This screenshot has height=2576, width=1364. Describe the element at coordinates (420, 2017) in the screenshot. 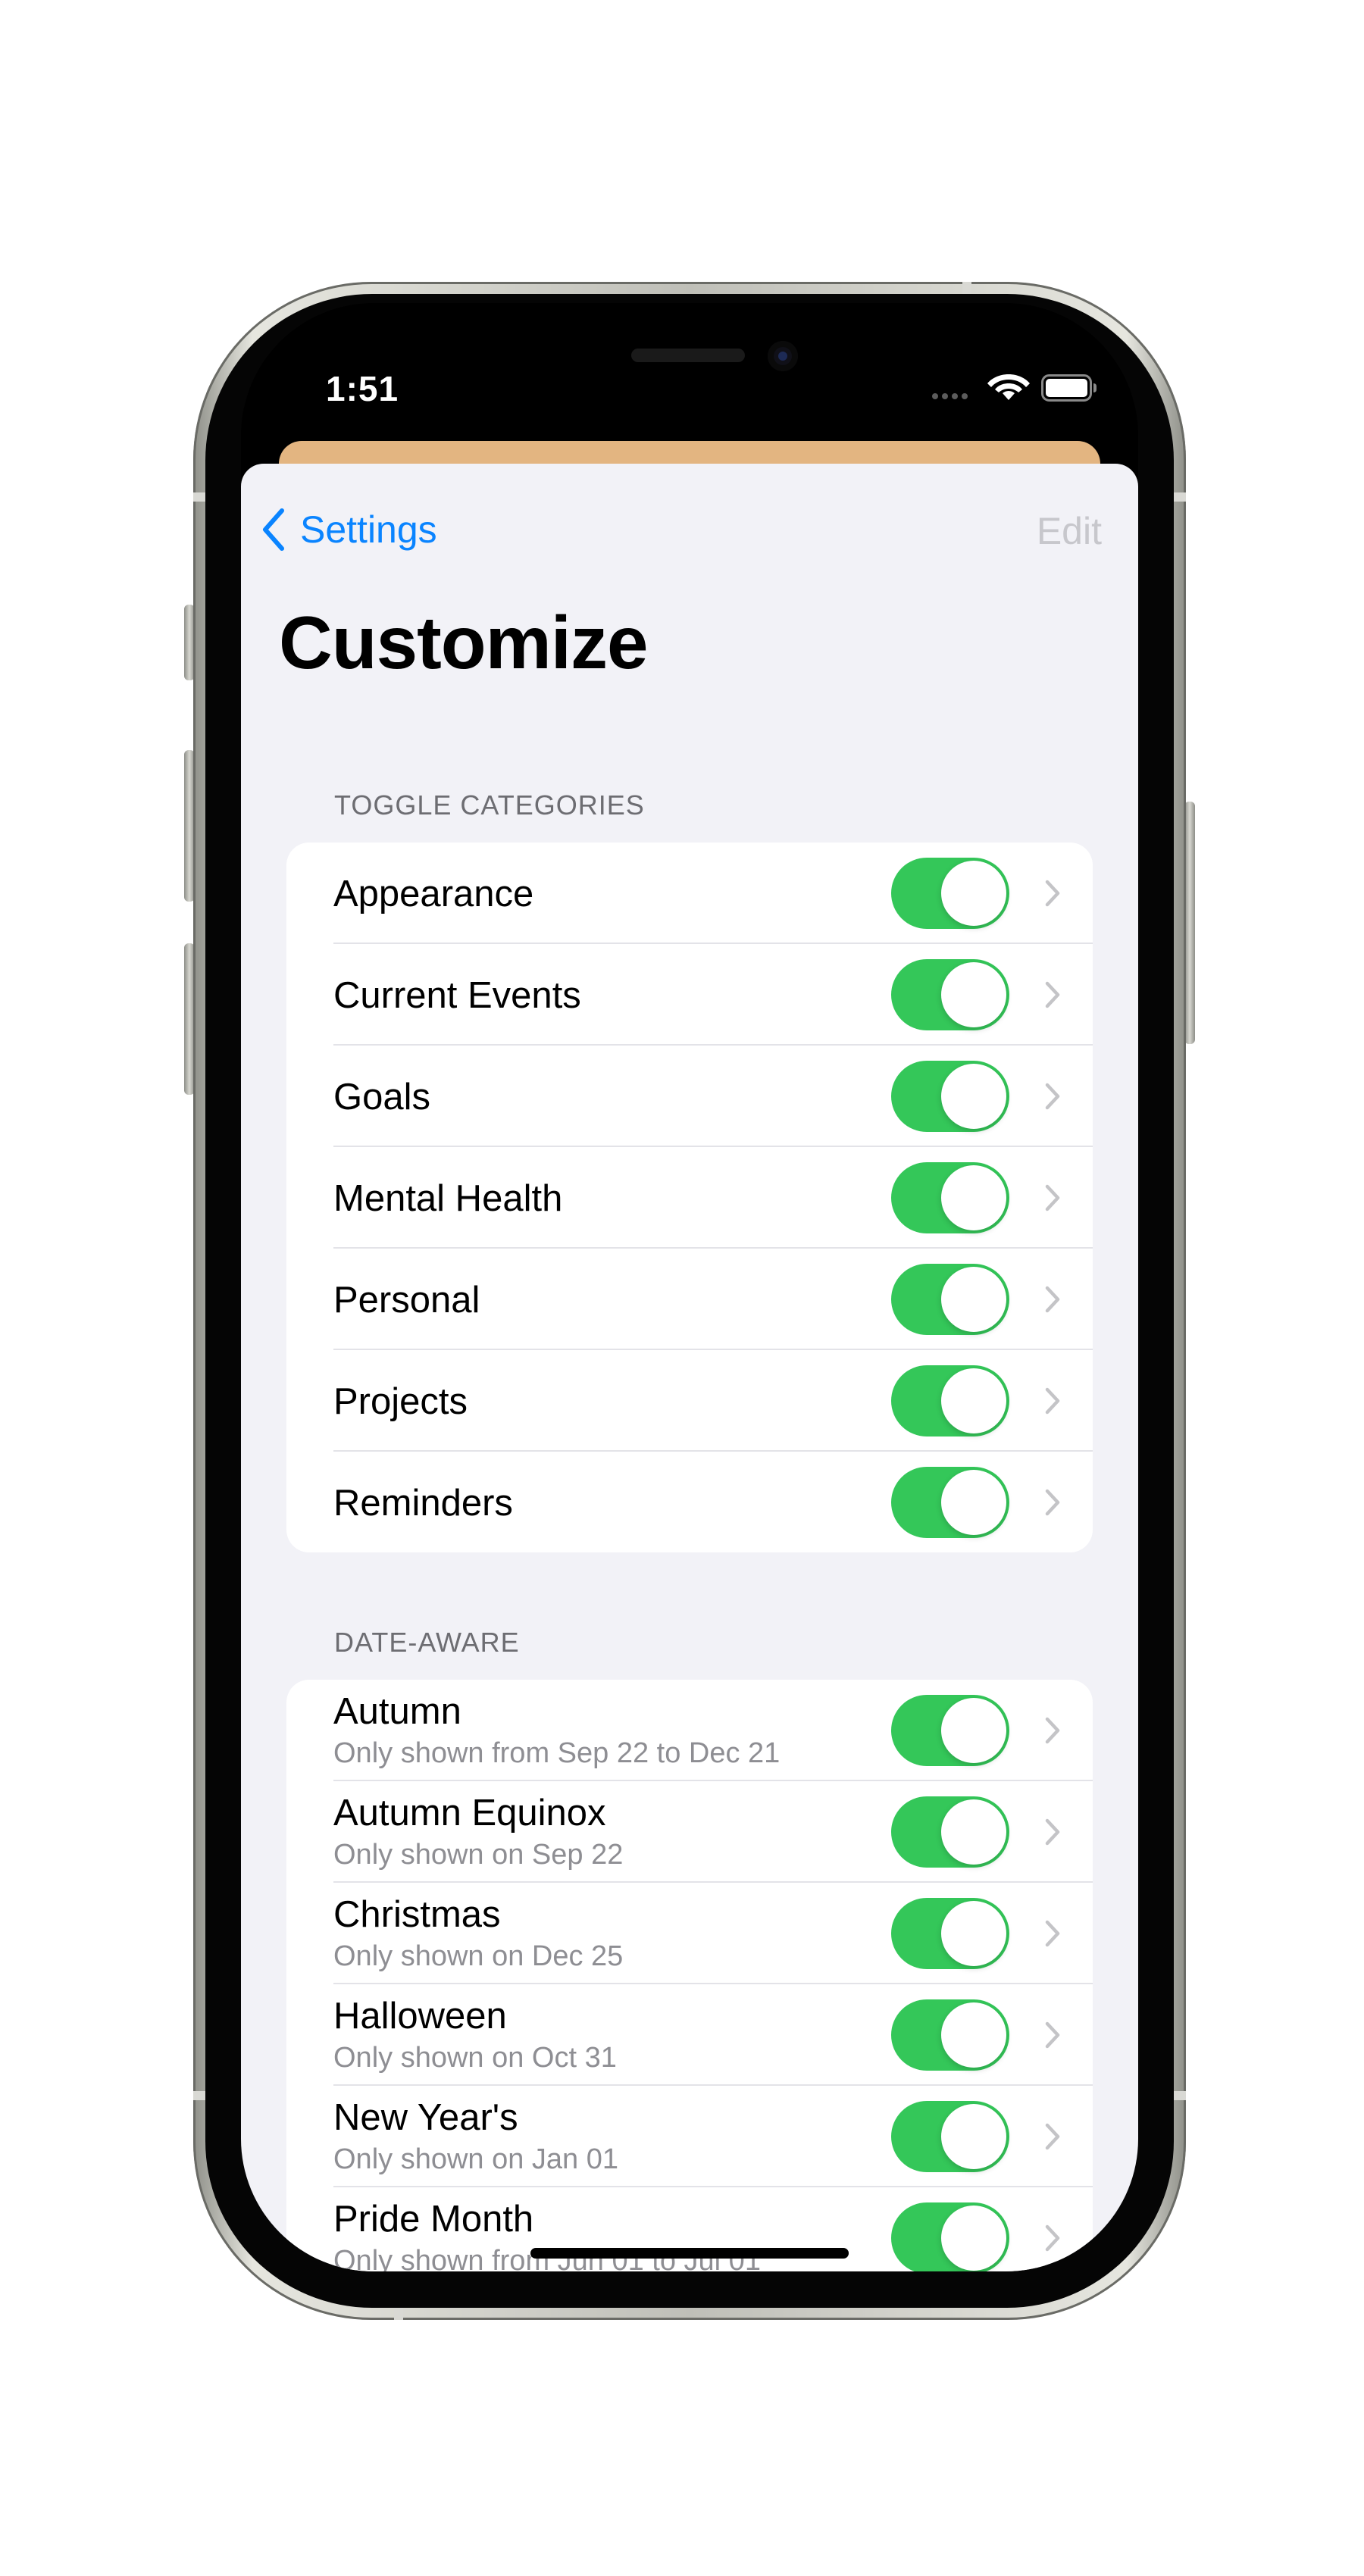

I see `row-title: Halloween` at that location.